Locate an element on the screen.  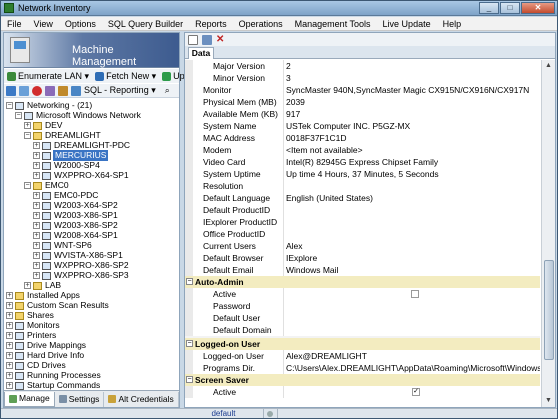
new-document-icon is located at coordinates (193, 39).